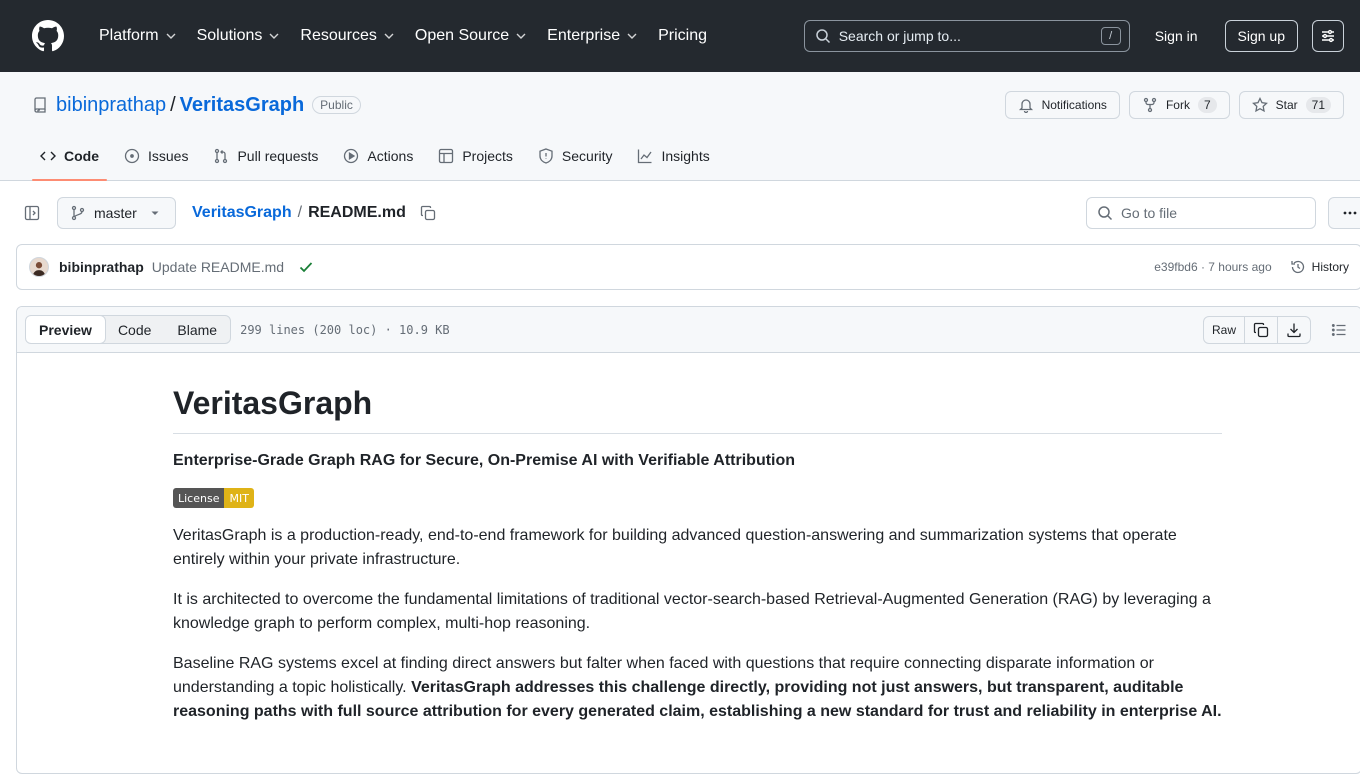 Image resolution: width=1360 pixels, height=774 pixels. I want to click on user-avatar-icon, so click(39, 267).